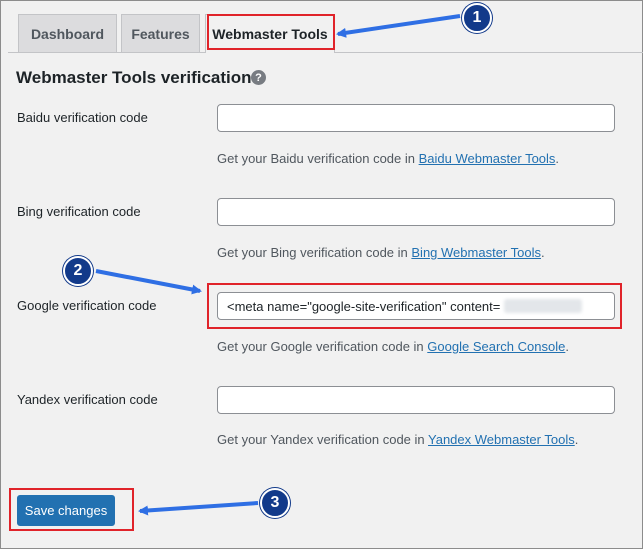  Describe the element at coordinates (477, 18) in the screenshot. I see `step-1-badge: 1` at that location.